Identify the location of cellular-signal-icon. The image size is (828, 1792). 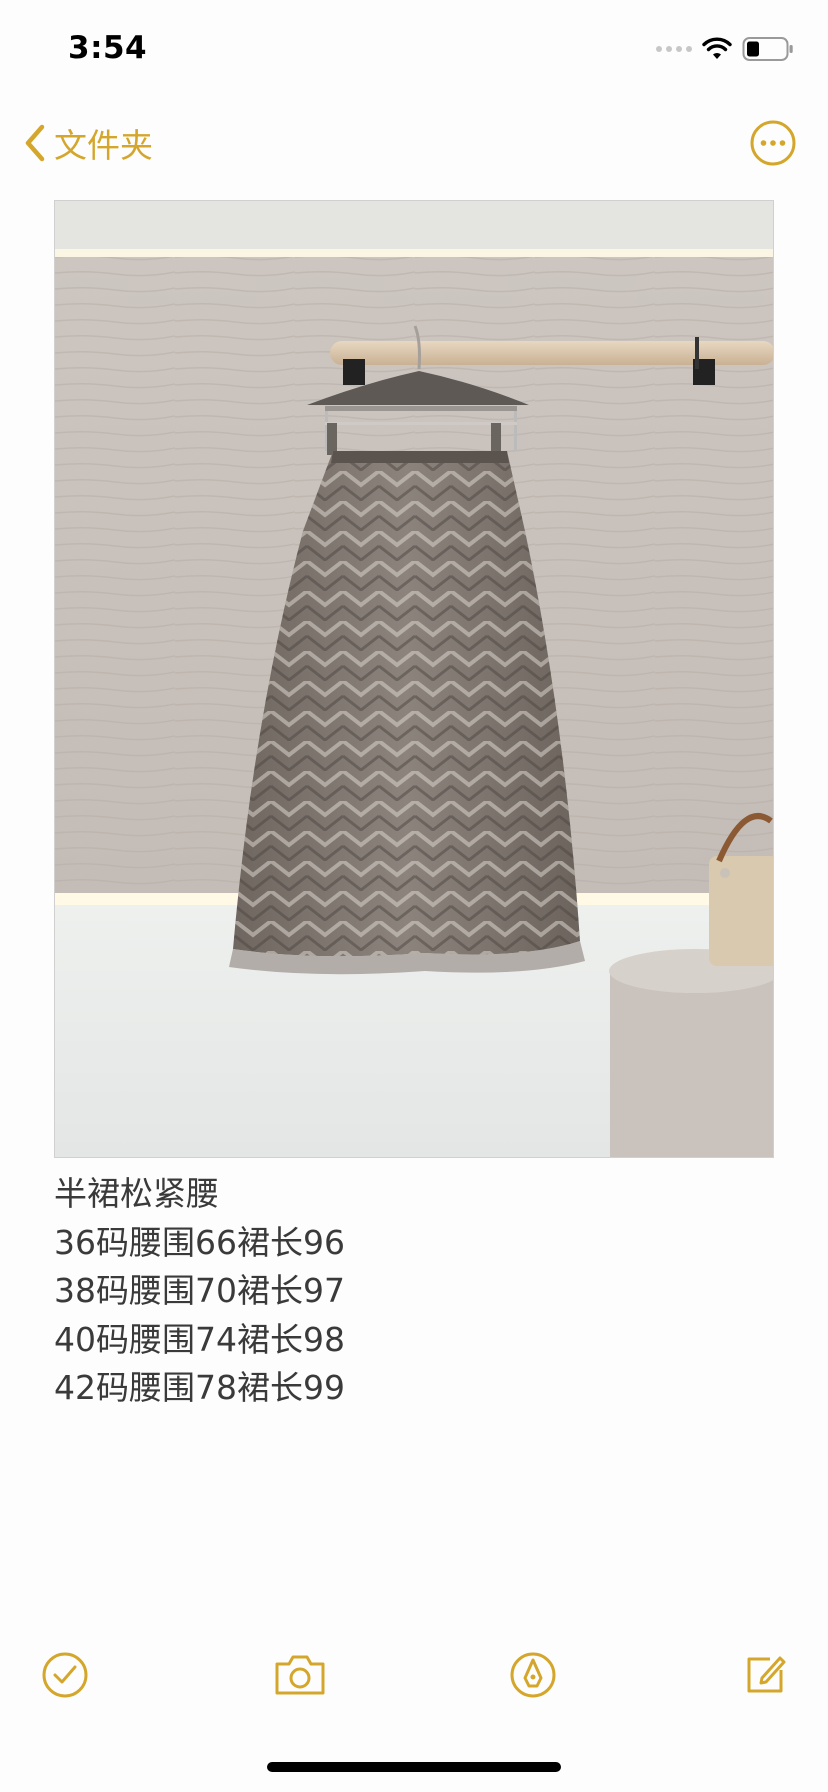
(674, 49).